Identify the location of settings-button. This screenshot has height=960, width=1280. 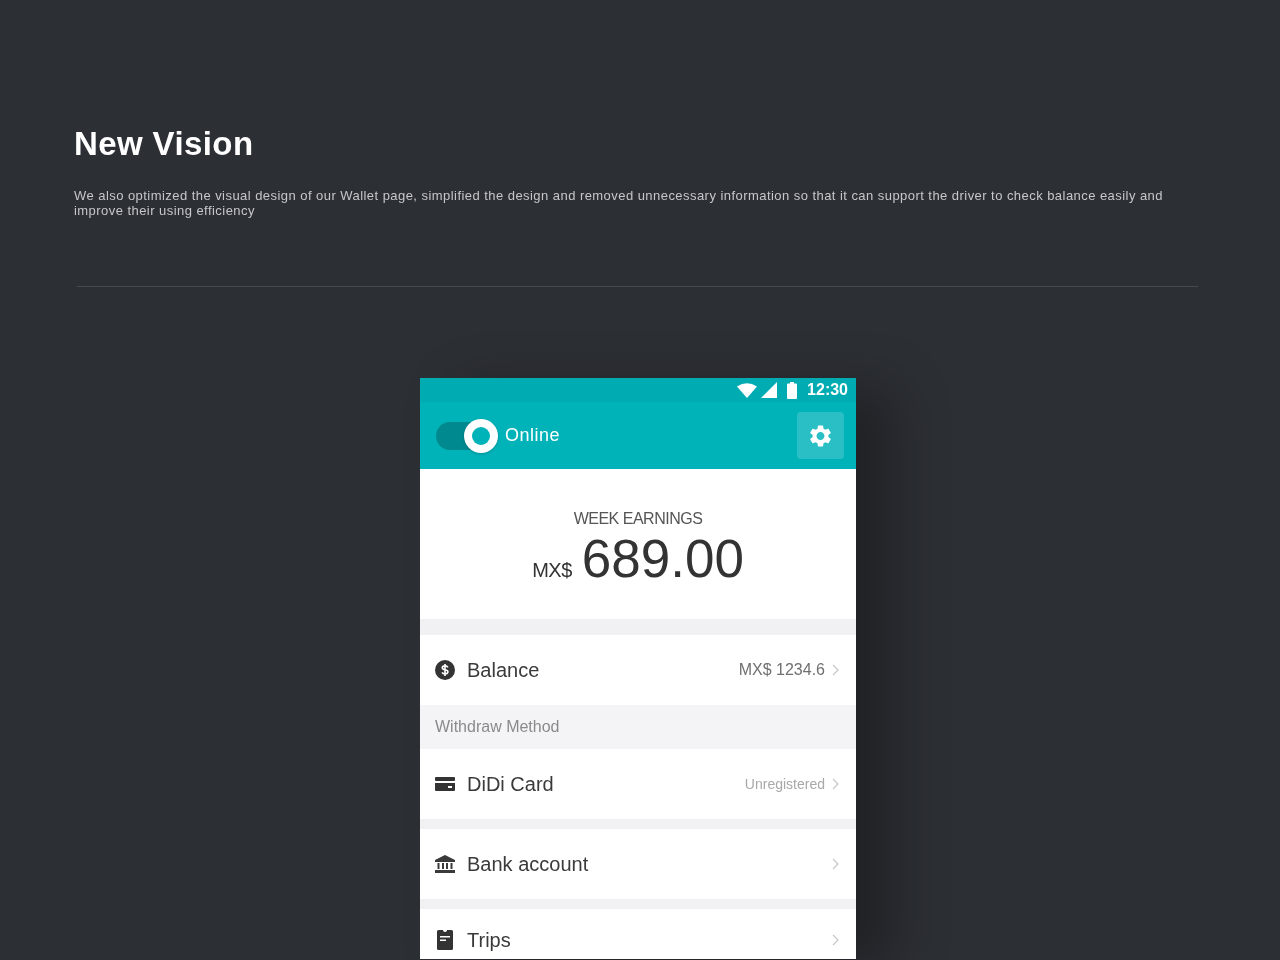
(820, 435).